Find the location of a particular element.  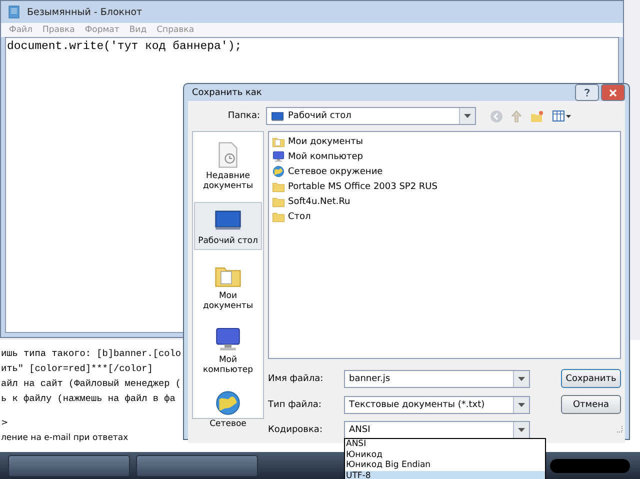

file-item: Сетевое окружение is located at coordinates (444, 171).